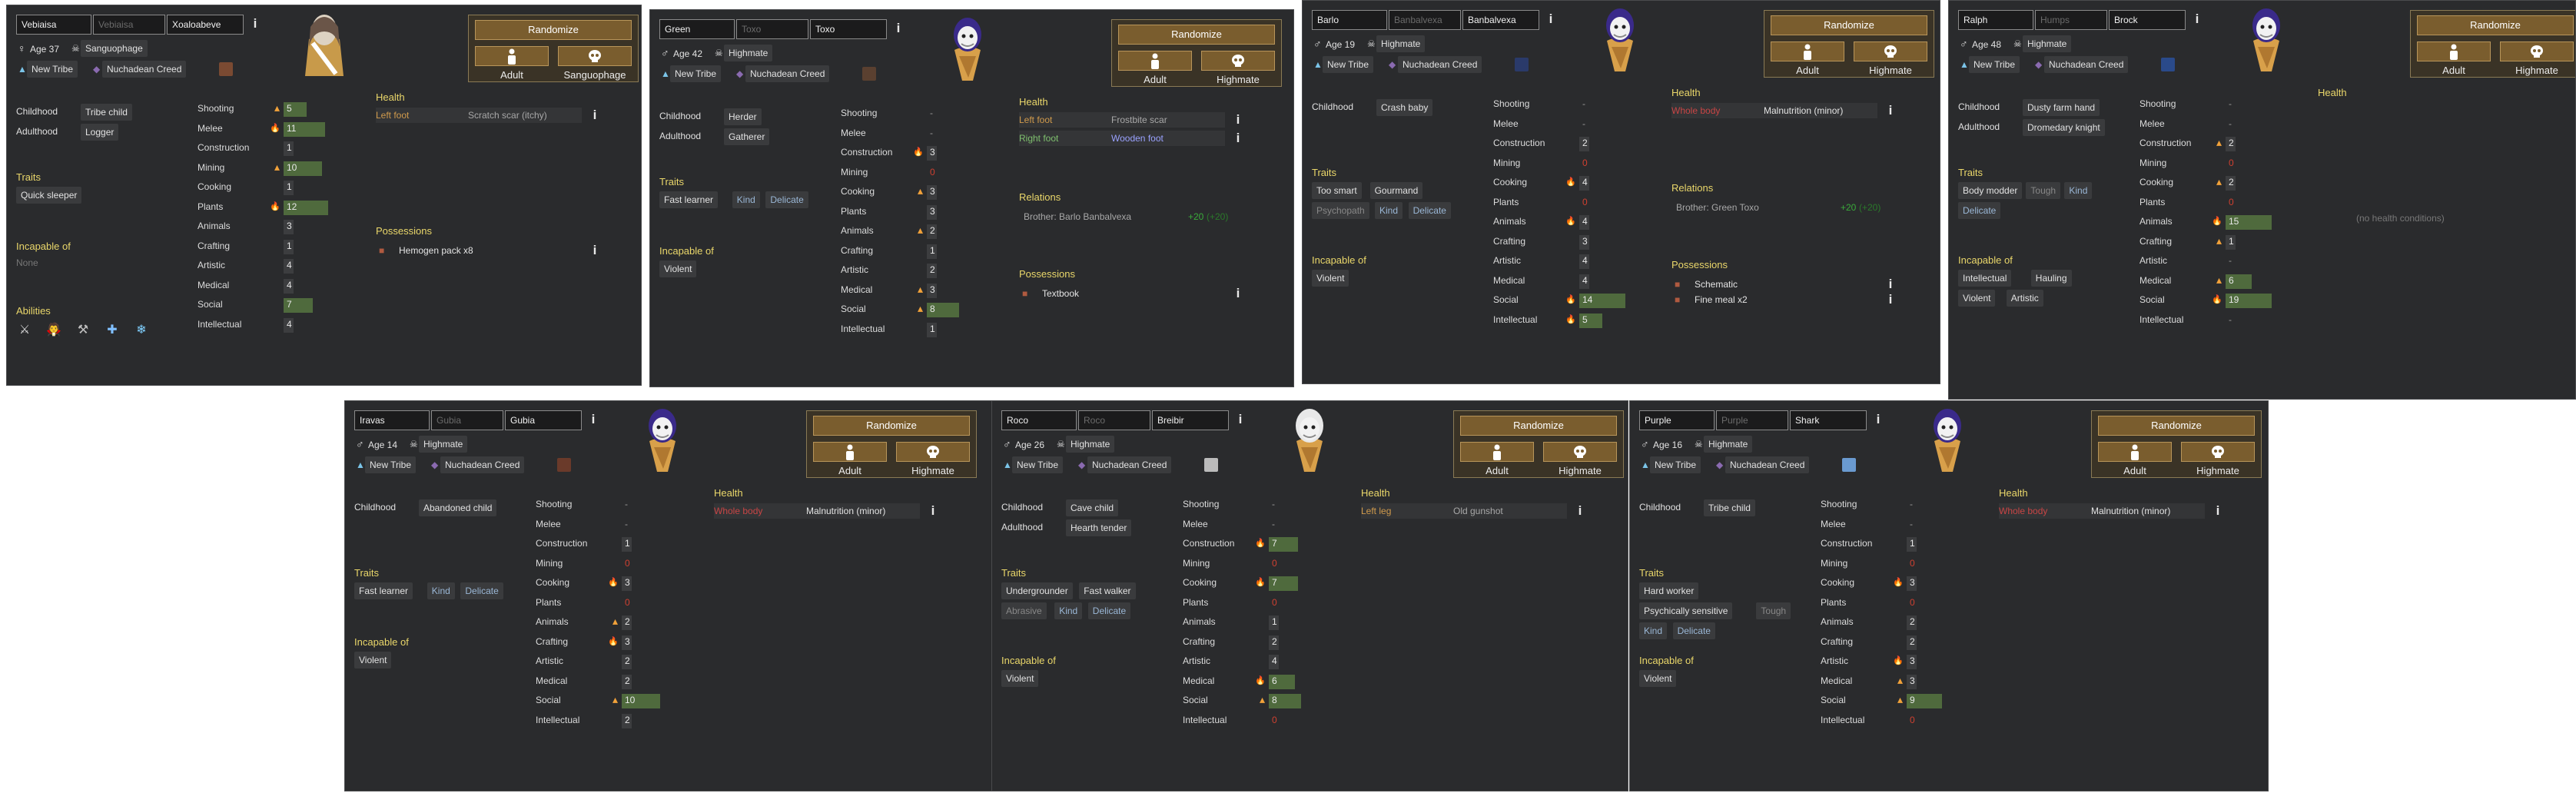  Describe the element at coordinates (24, 331) in the screenshot. I see `bow-ability-icon: ⚔` at that location.